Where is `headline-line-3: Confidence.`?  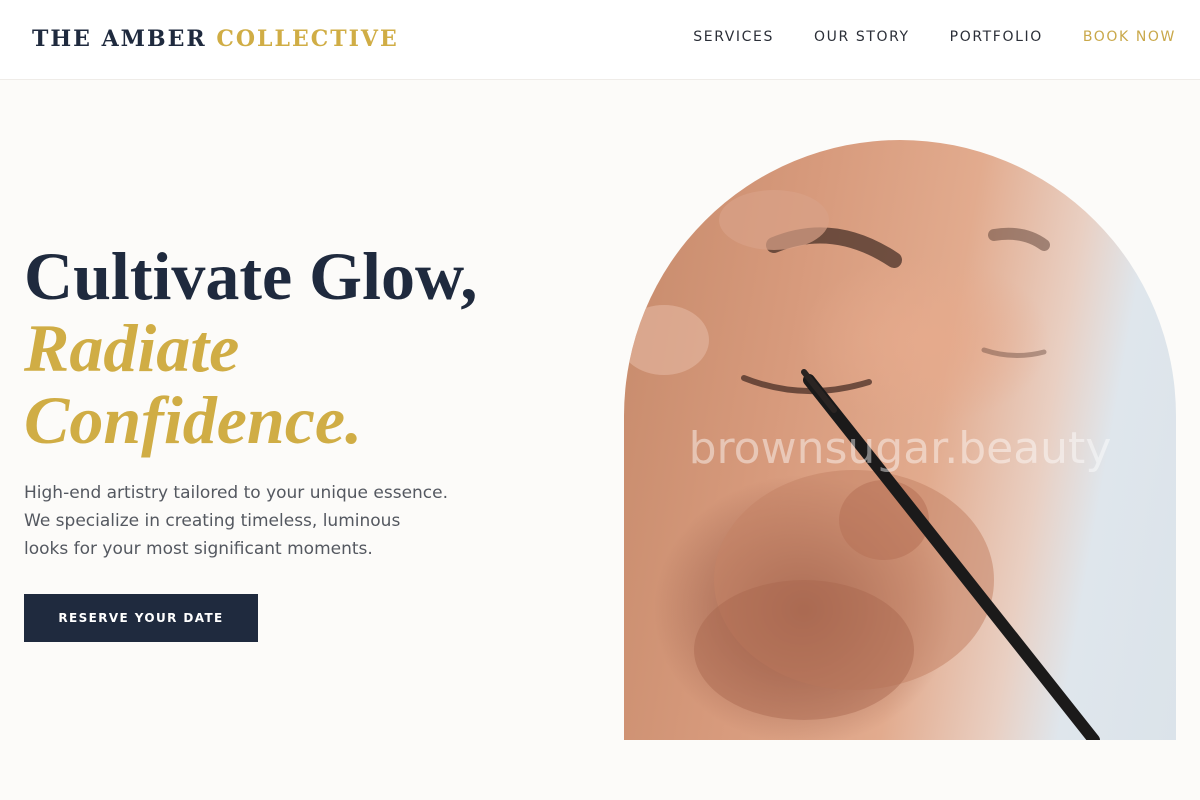 headline-line-3: Confidence. is located at coordinates (193, 420).